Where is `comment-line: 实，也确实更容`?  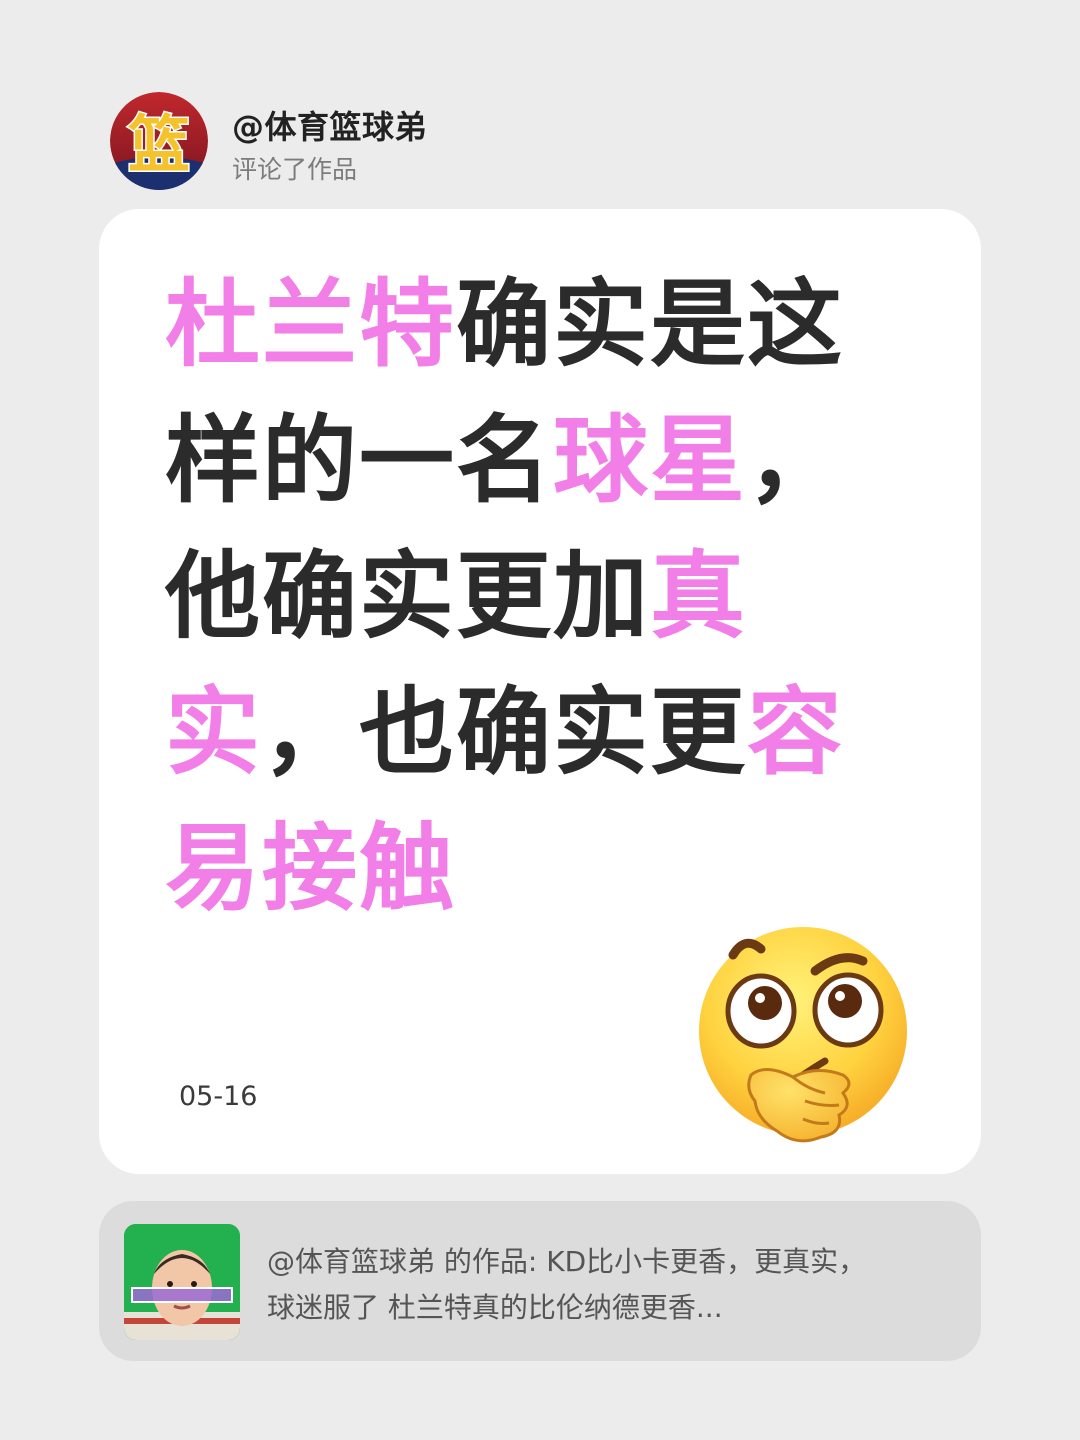
comment-line: 实，也确实更容 is located at coordinates (515, 733).